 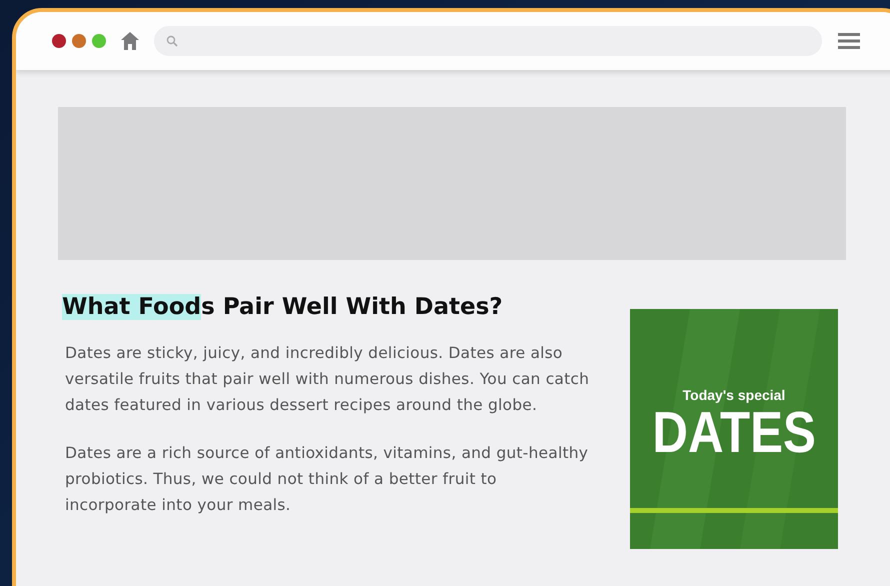 What do you see at coordinates (734, 433) in the screenshot?
I see `promo-title: DATES` at bounding box center [734, 433].